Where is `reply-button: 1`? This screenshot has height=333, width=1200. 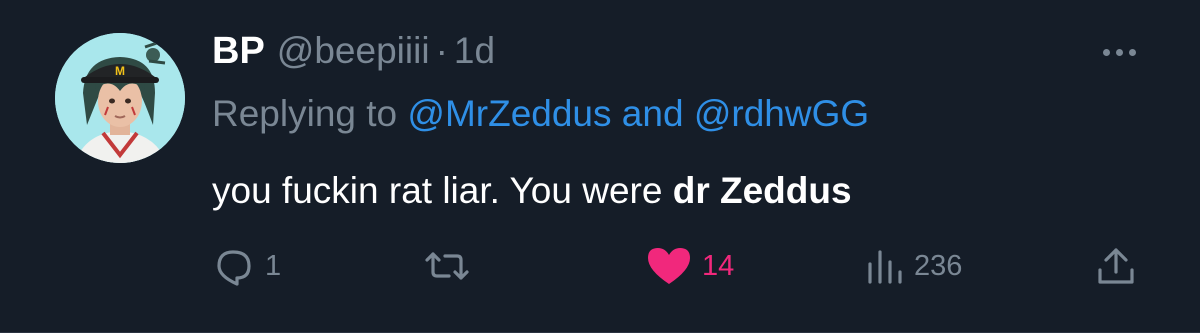 reply-button: 1 is located at coordinates (247, 266).